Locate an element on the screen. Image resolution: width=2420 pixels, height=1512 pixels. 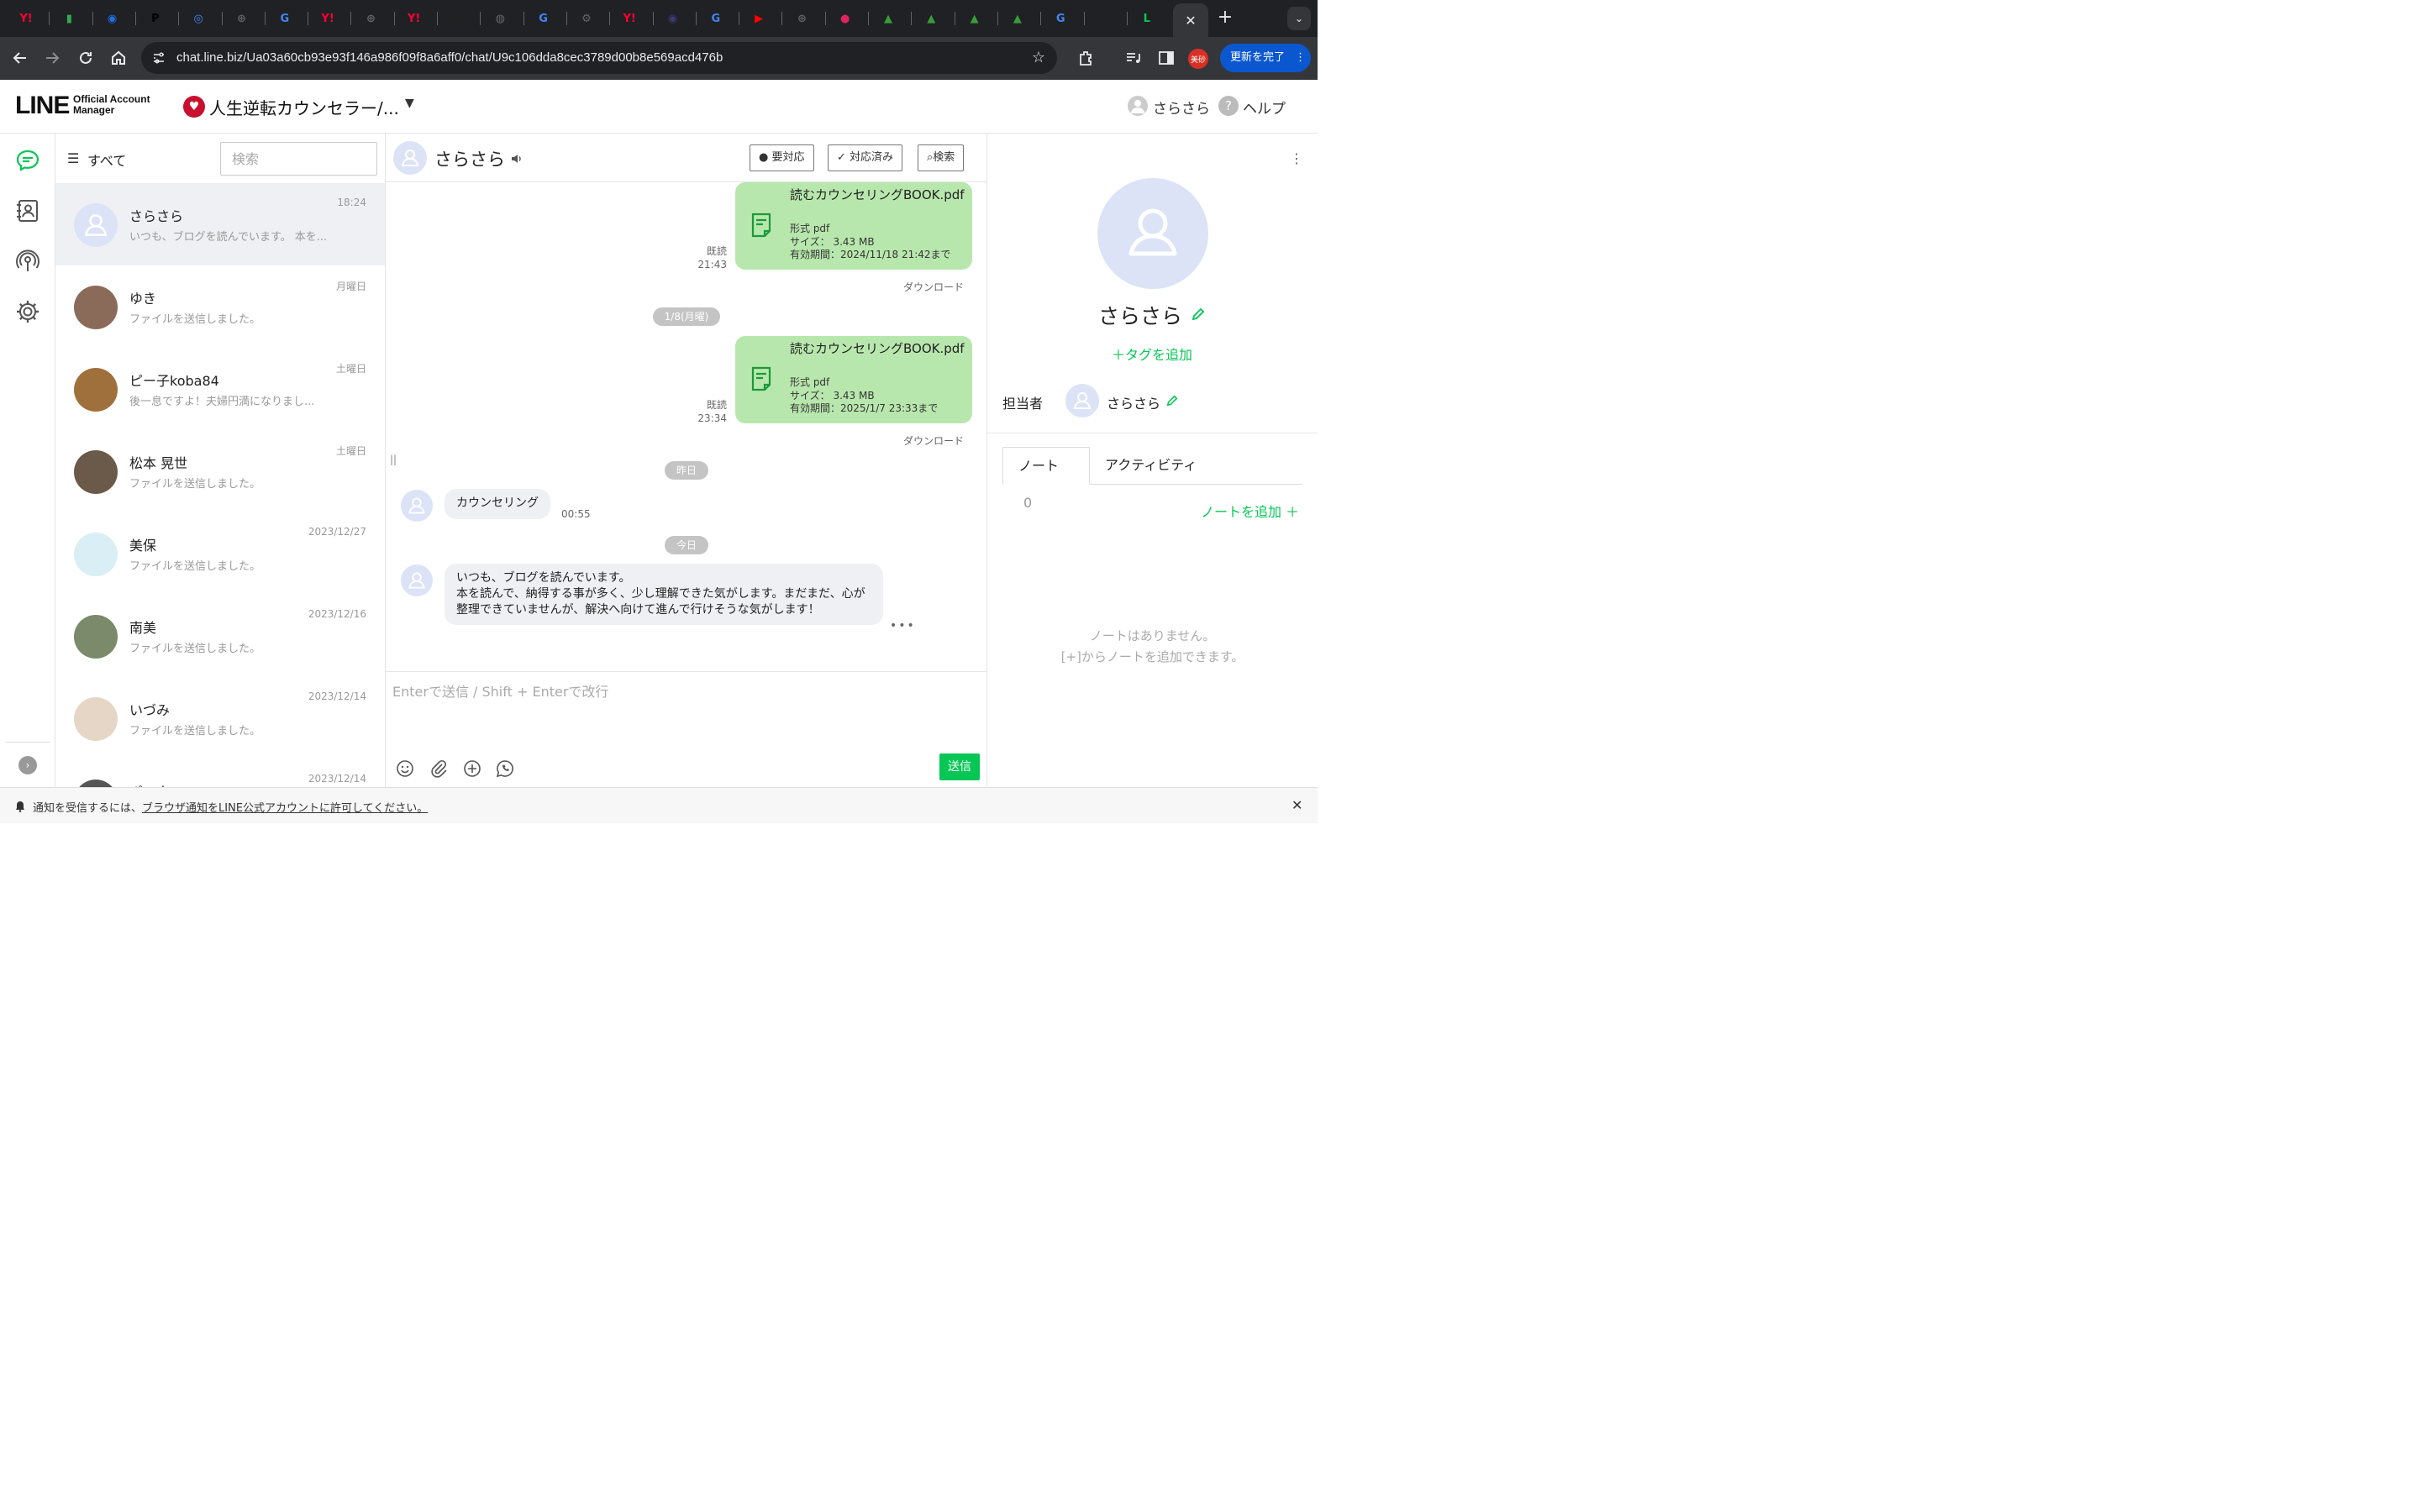
active-tab: ✕ is located at coordinates (1191, 20).